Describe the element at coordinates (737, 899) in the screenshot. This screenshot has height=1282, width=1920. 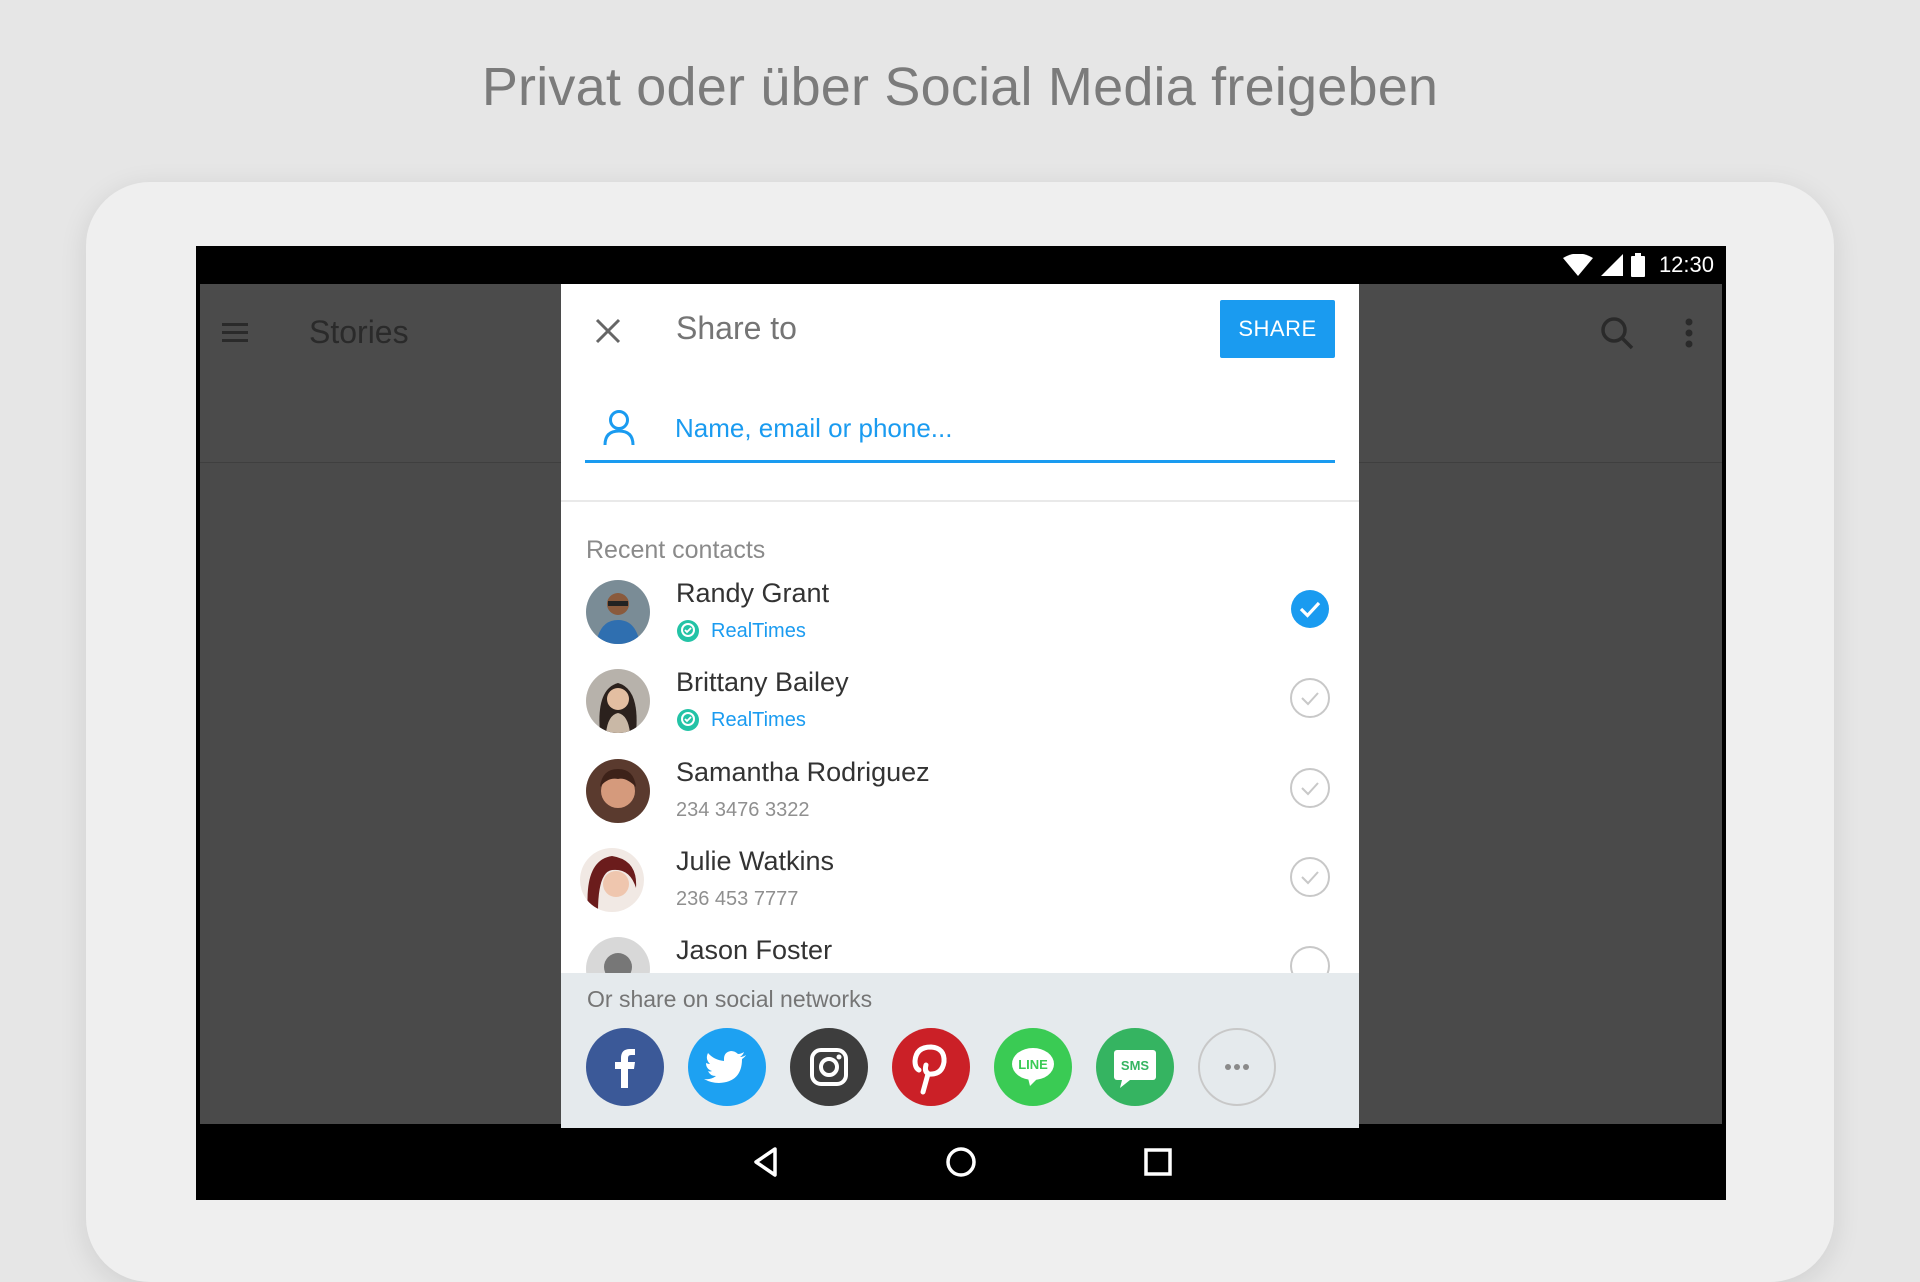
I see `contact-phone: 236 453 7777` at that location.